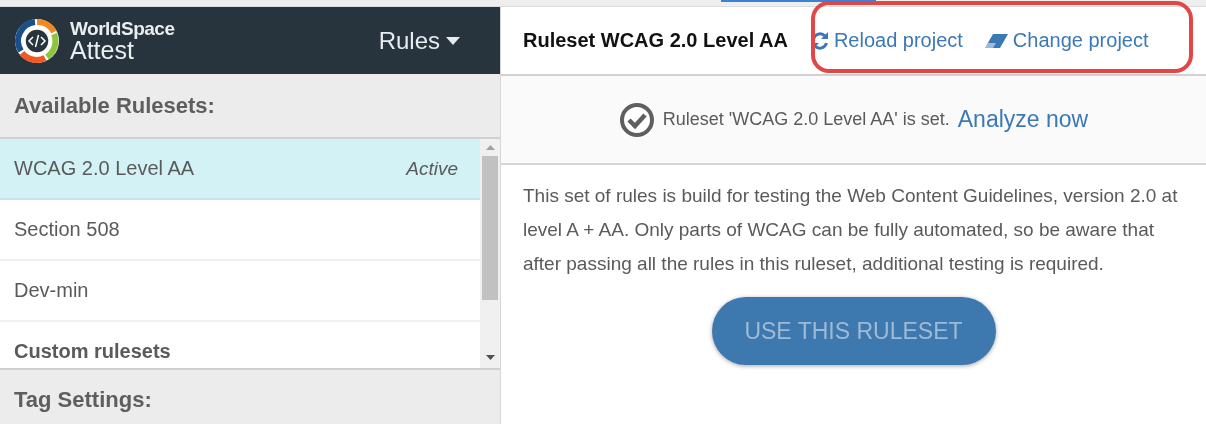 The height and width of the screenshot is (424, 1206). What do you see at coordinates (104, 168) in the screenshot?
I see `ruleset-label: WCAG 2.0 Level AA` at bounding box center [104, 168].